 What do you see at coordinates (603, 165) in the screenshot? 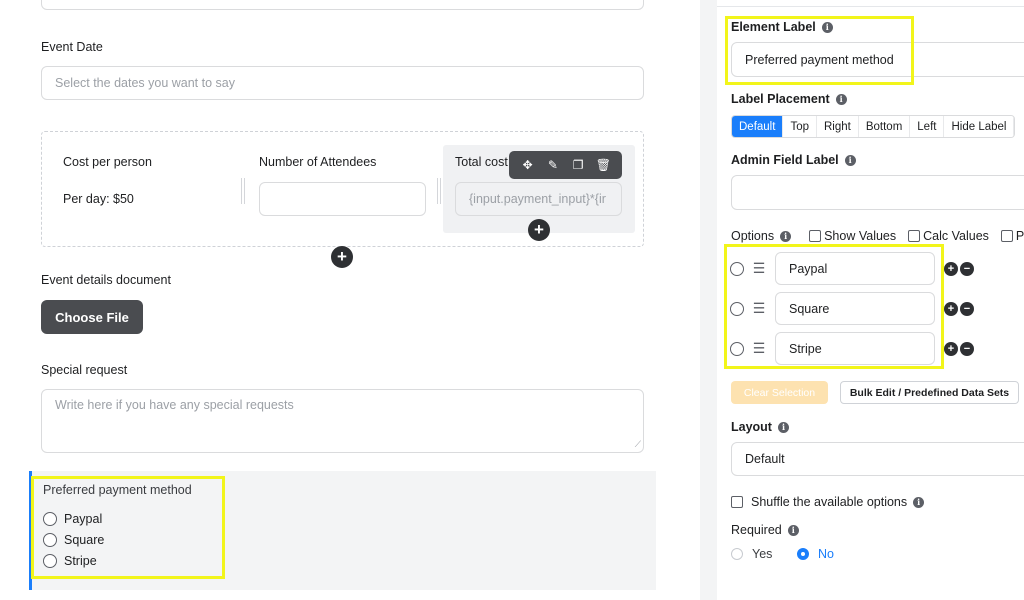
I see `delete-icon: 🗑` at bounding box center [603, 165].